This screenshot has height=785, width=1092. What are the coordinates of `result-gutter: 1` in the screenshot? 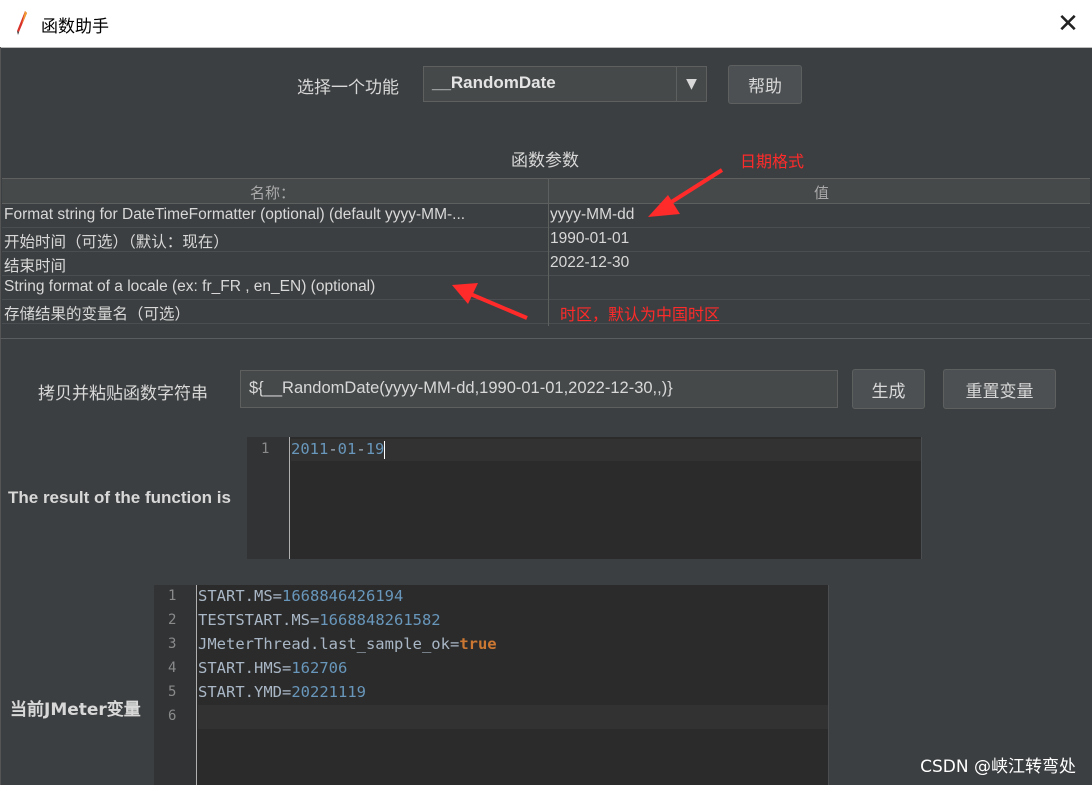 It's located at (268, 498).